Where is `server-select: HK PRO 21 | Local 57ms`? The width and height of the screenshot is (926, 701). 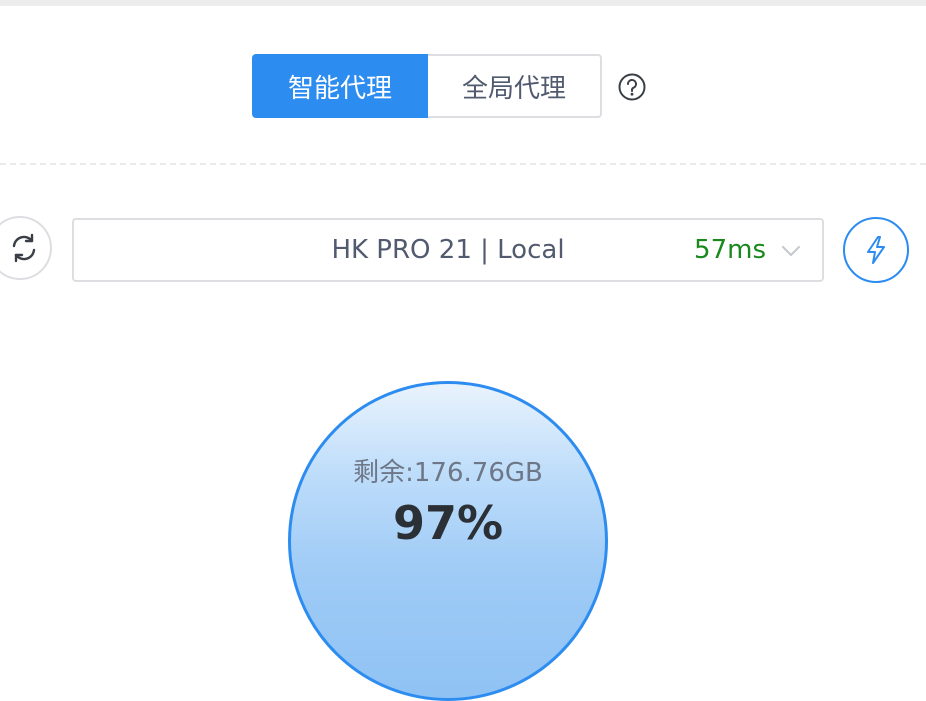
server-select: HK PRO 21 | Local 57ms is located at coordinates (448, 250).